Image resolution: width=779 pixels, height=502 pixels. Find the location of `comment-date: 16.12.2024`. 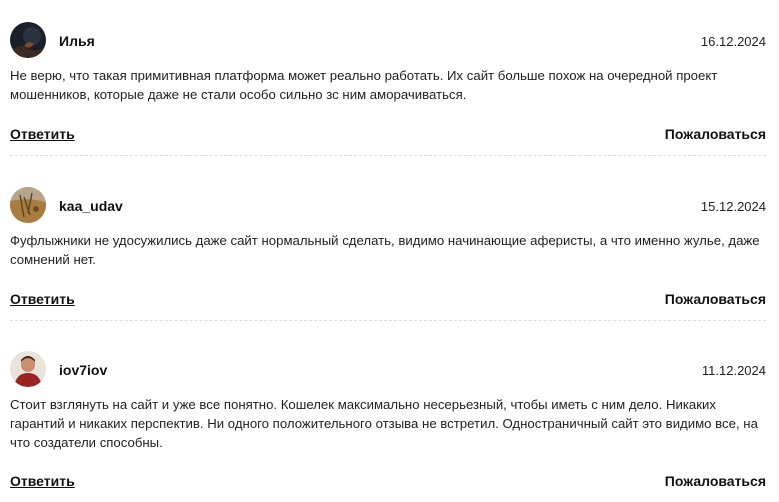

comment-date: 16.12.2024 is located at coordinates (733, 41).